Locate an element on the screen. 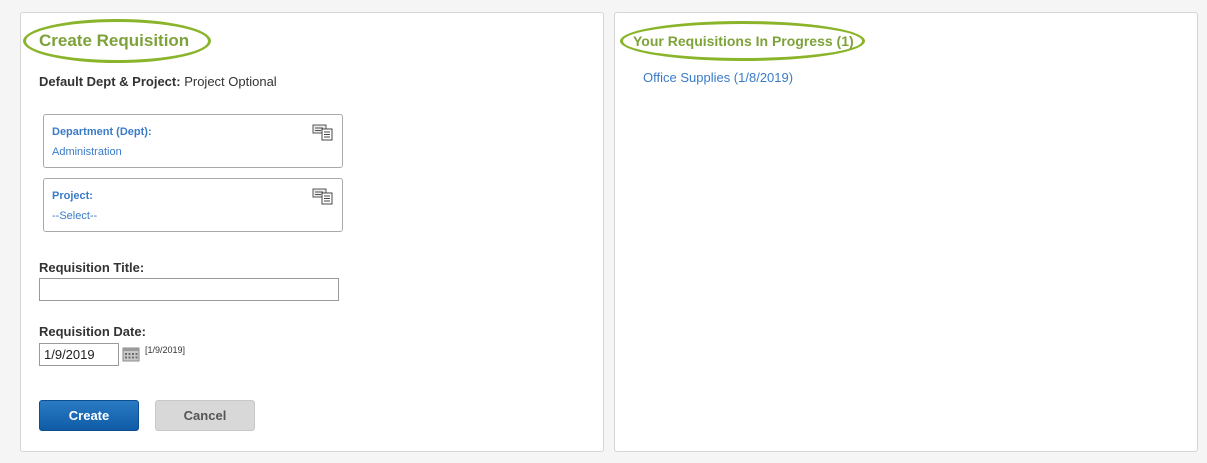 The image size is (1207, 463). requisitions-in-progress-title: Your Requisitions In Progress (1) is located at coordinates (743, 41).